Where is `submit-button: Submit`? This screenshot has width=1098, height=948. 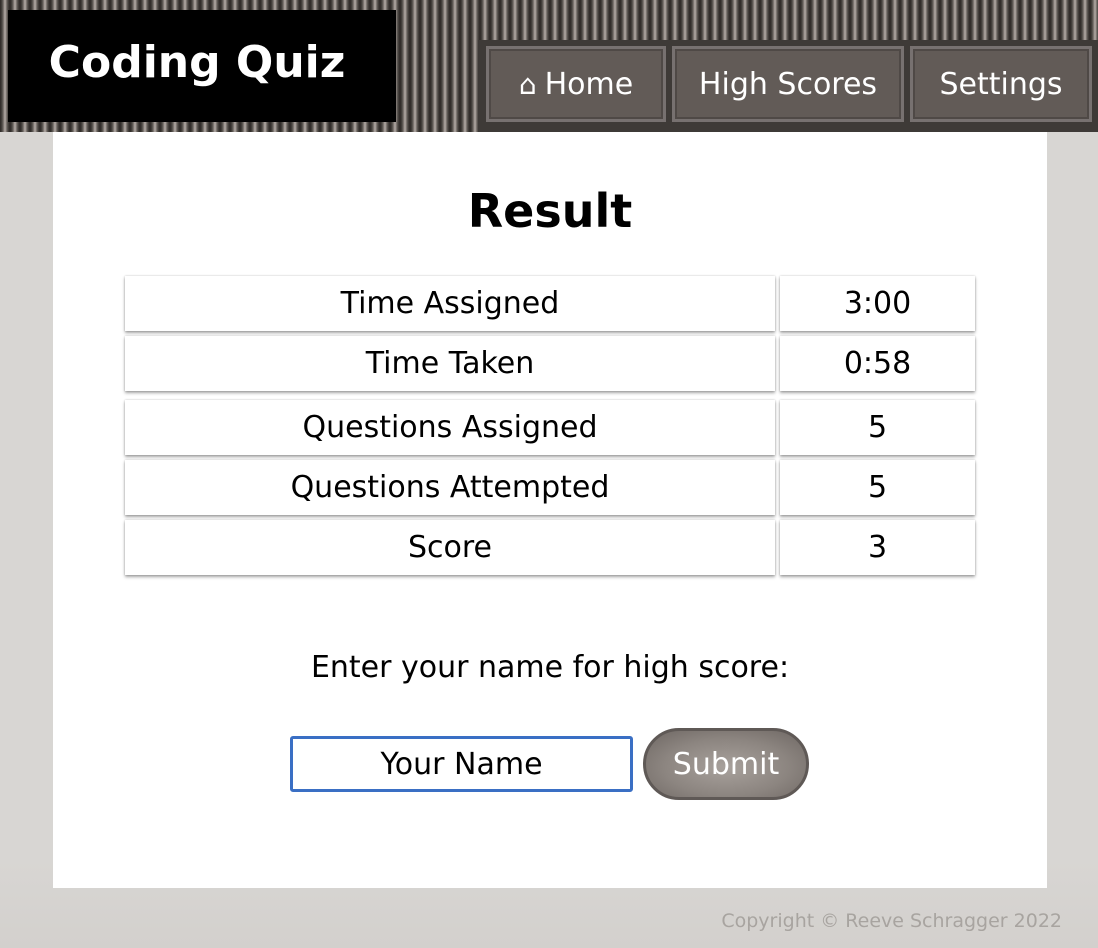
submit-button: Submit is located at coordinates (726, 764).